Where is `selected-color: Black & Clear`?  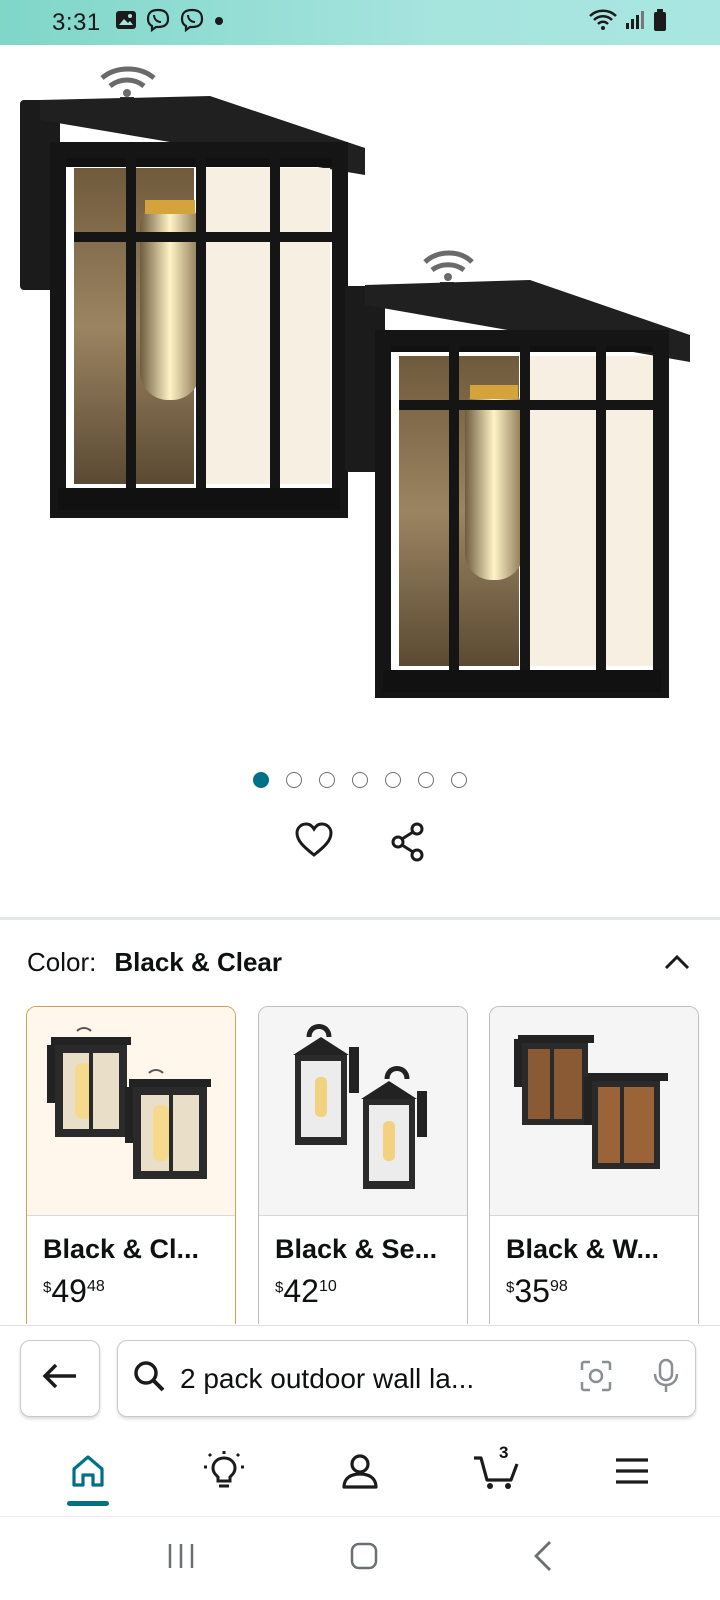
selected-color: Black & Clear is located at coordinates (198, 961).